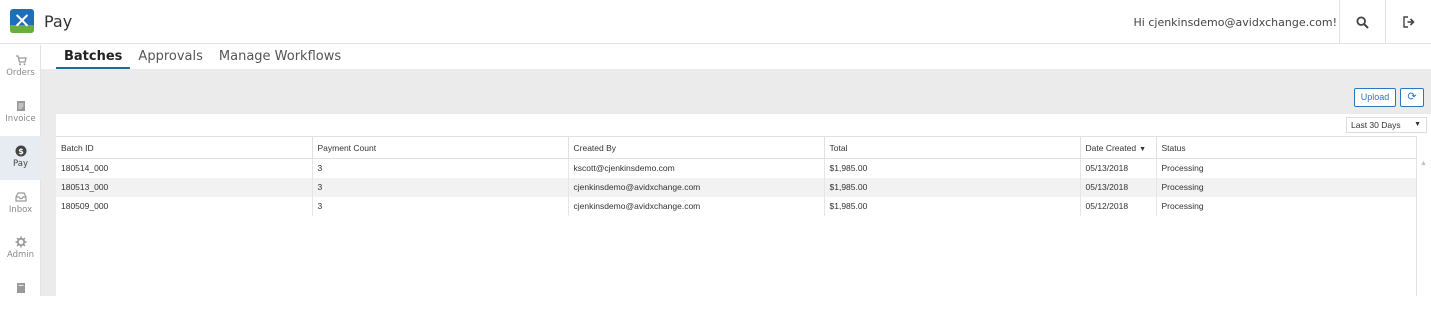 This screenshot has height=317, width=1431. I want to click on column-header-created-by: Created By, so click(696, 147).